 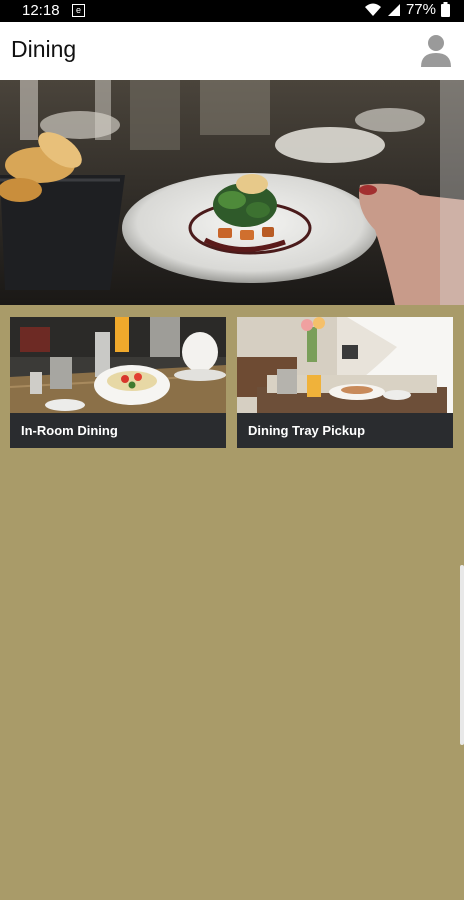 I want to click on breakfast-table-photo, so click(x=118, y=365).